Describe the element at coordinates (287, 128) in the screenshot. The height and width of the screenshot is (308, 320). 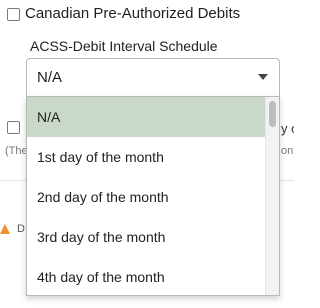
I see `background-label-fragment: y o` at that location.